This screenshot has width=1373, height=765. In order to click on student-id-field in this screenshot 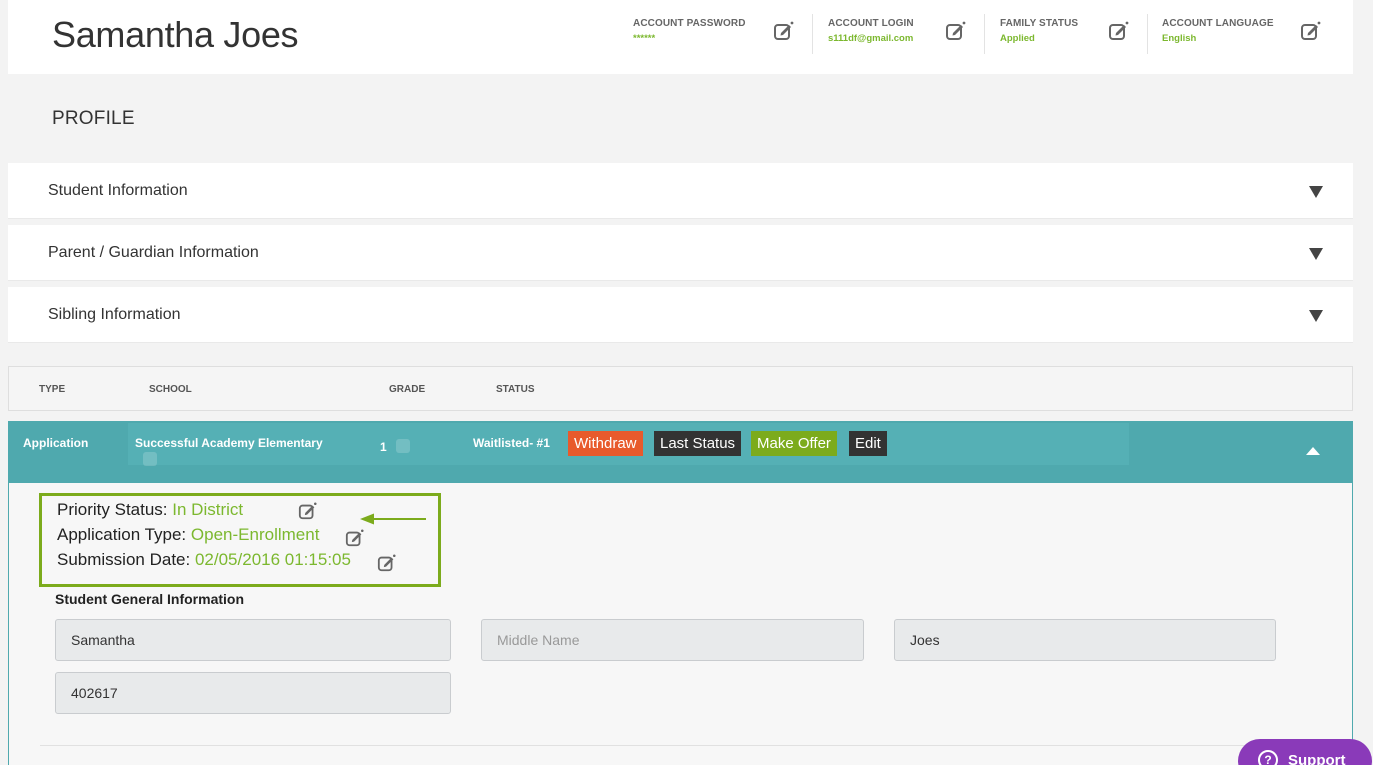, I will do `click(253, 693)`.